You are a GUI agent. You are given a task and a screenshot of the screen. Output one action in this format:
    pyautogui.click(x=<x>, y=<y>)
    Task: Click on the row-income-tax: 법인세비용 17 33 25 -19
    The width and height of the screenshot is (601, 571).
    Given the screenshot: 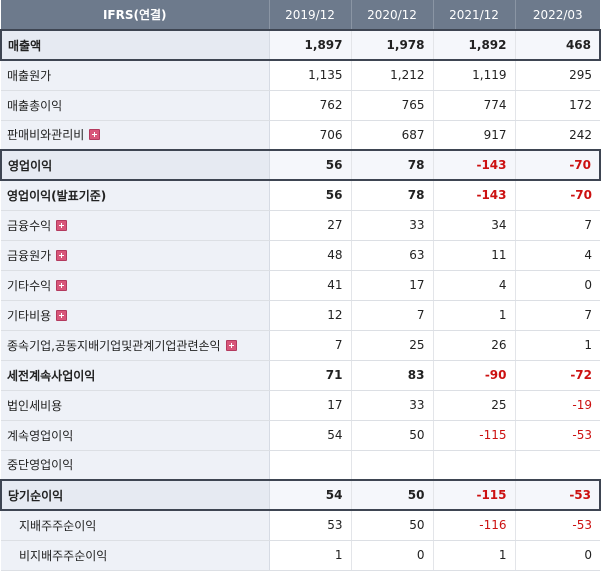 What is the action you would take?
    pyautogui.click(x=300, y=405)
    